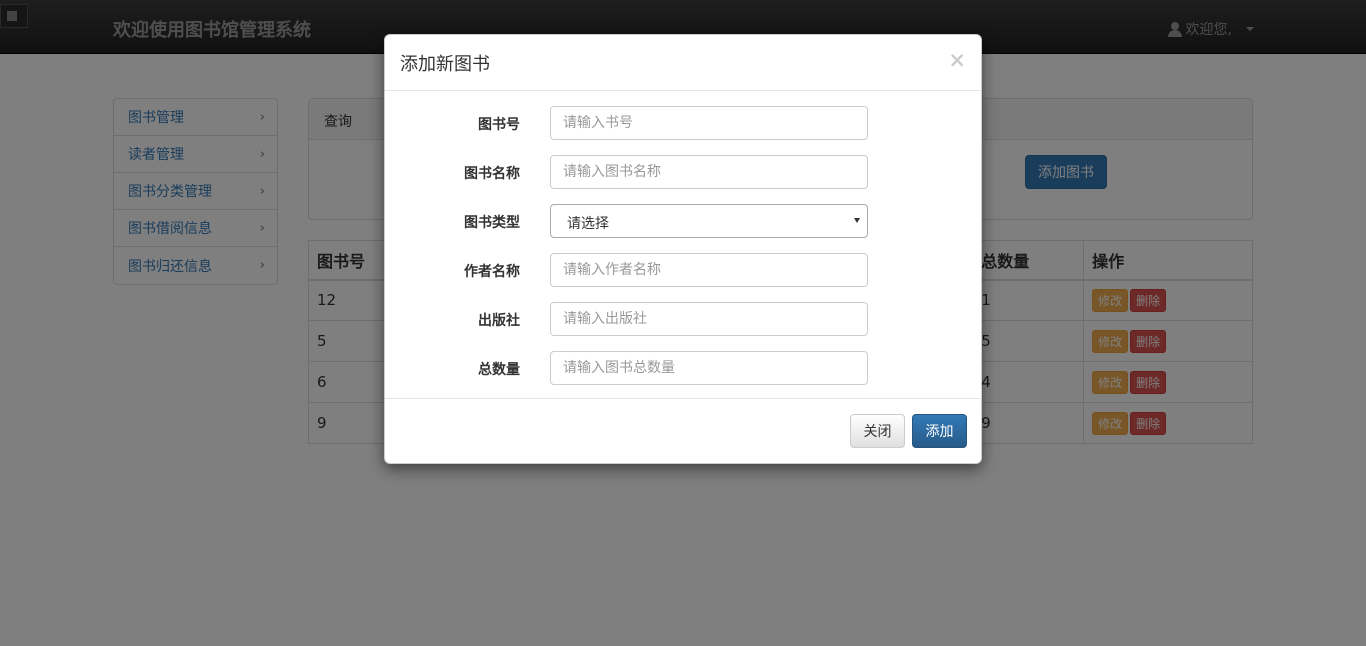  Describe the element at coordinates (857, 220) in the screenshot. I see `dropdown-arrow-icon` at that location.